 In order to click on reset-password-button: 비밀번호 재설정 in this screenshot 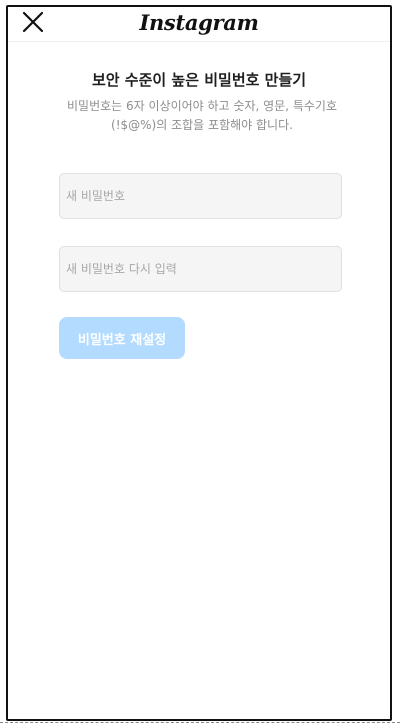, I will do `click(122, 338)`.